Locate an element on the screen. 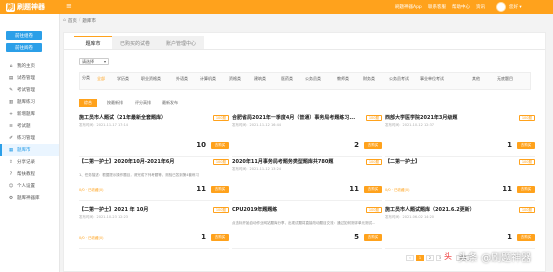 The width and height of the screenshot is (553, 272). sidebar-item: + 新增题库 is located at coordinates (29, 114).